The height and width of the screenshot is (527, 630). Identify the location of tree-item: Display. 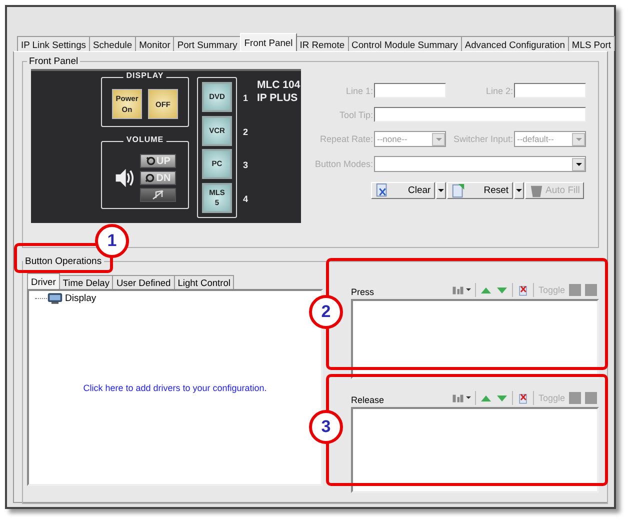
(80, 298).